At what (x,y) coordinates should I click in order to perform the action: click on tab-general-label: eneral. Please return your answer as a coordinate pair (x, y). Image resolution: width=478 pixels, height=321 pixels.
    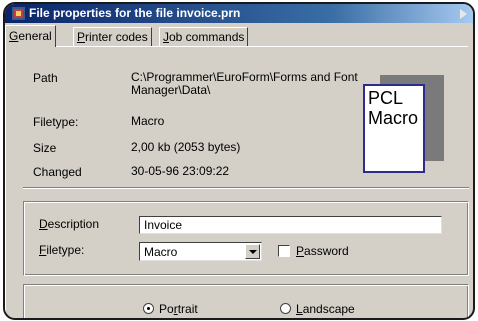
    Looking at the image, I should click on (35, 36).